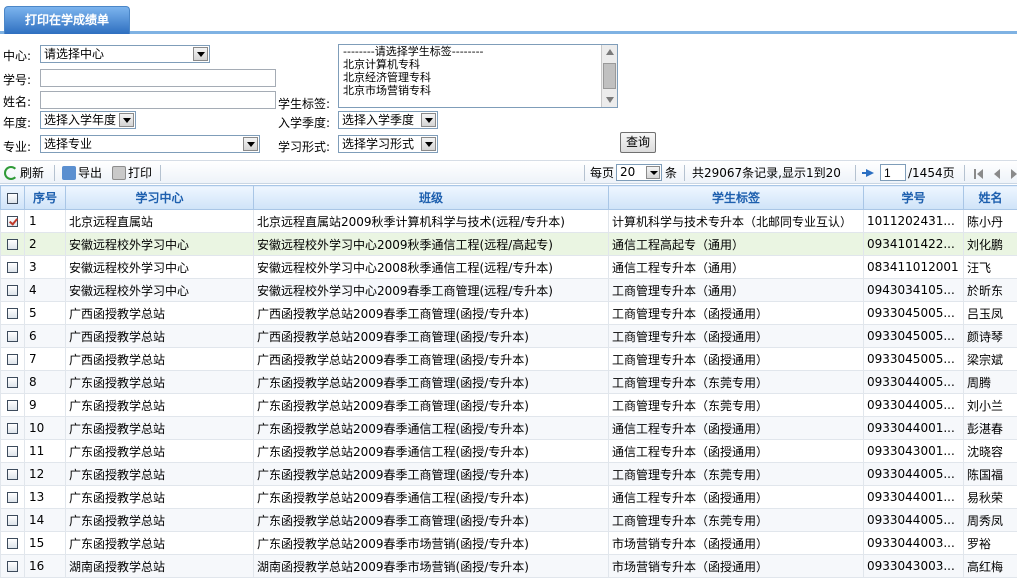 This screenshot has width=1017, height=578. Describe the element at coordinates (913, 197) in the screenshot. I see `column-header-student-id: 学号` at that location.